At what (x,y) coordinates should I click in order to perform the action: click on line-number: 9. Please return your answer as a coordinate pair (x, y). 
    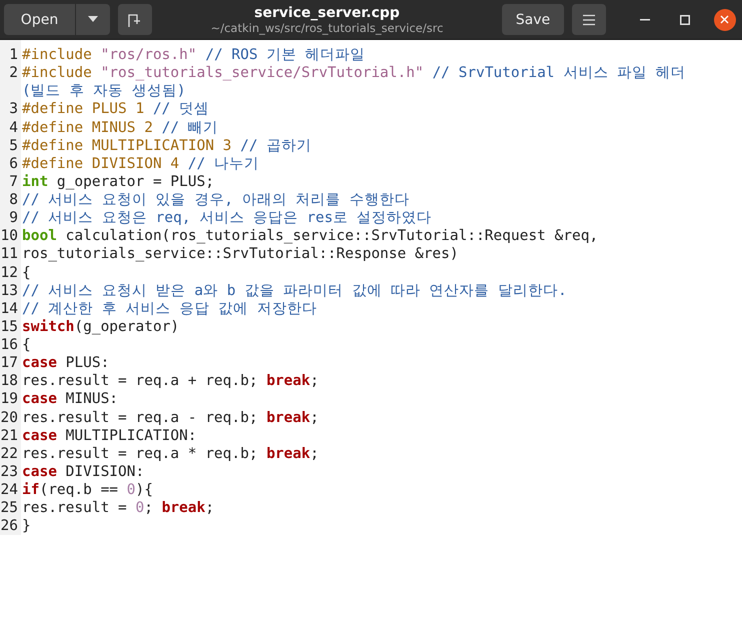
    Looking at the image, I should click on (13, 218).